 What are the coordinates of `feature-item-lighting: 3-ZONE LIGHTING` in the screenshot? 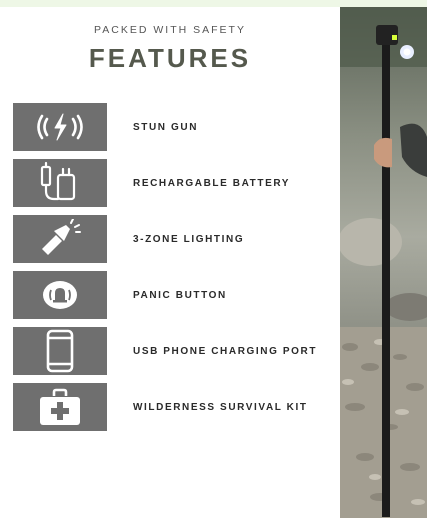 It's located at (165, 239).